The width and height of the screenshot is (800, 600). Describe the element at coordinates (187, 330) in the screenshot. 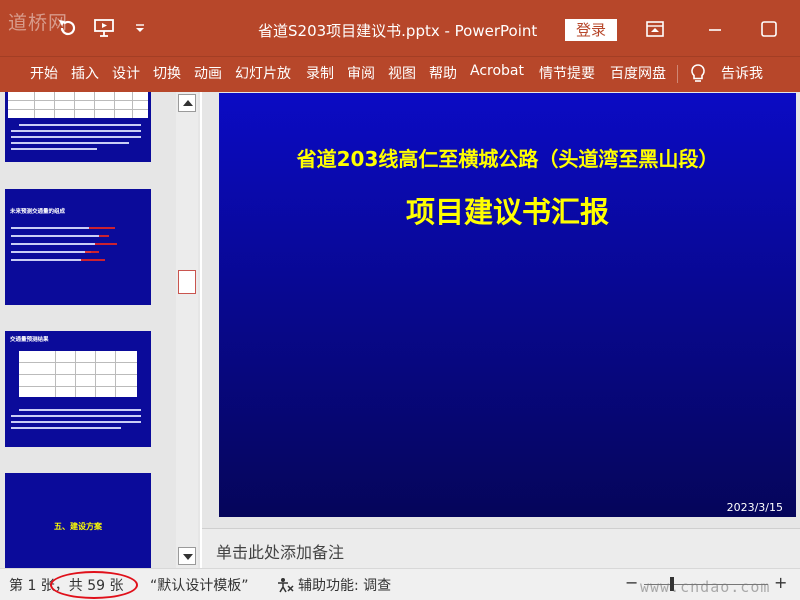

I see `thumbnails-scrollbar` at that location.